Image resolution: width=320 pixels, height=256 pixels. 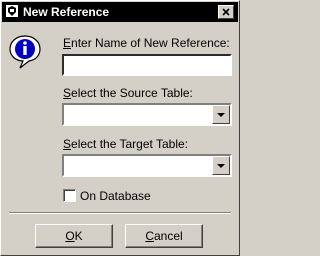 What do you see at coordinates (120, 213) in the screenshot?
I see `divider` at bounding box center [120, 213].